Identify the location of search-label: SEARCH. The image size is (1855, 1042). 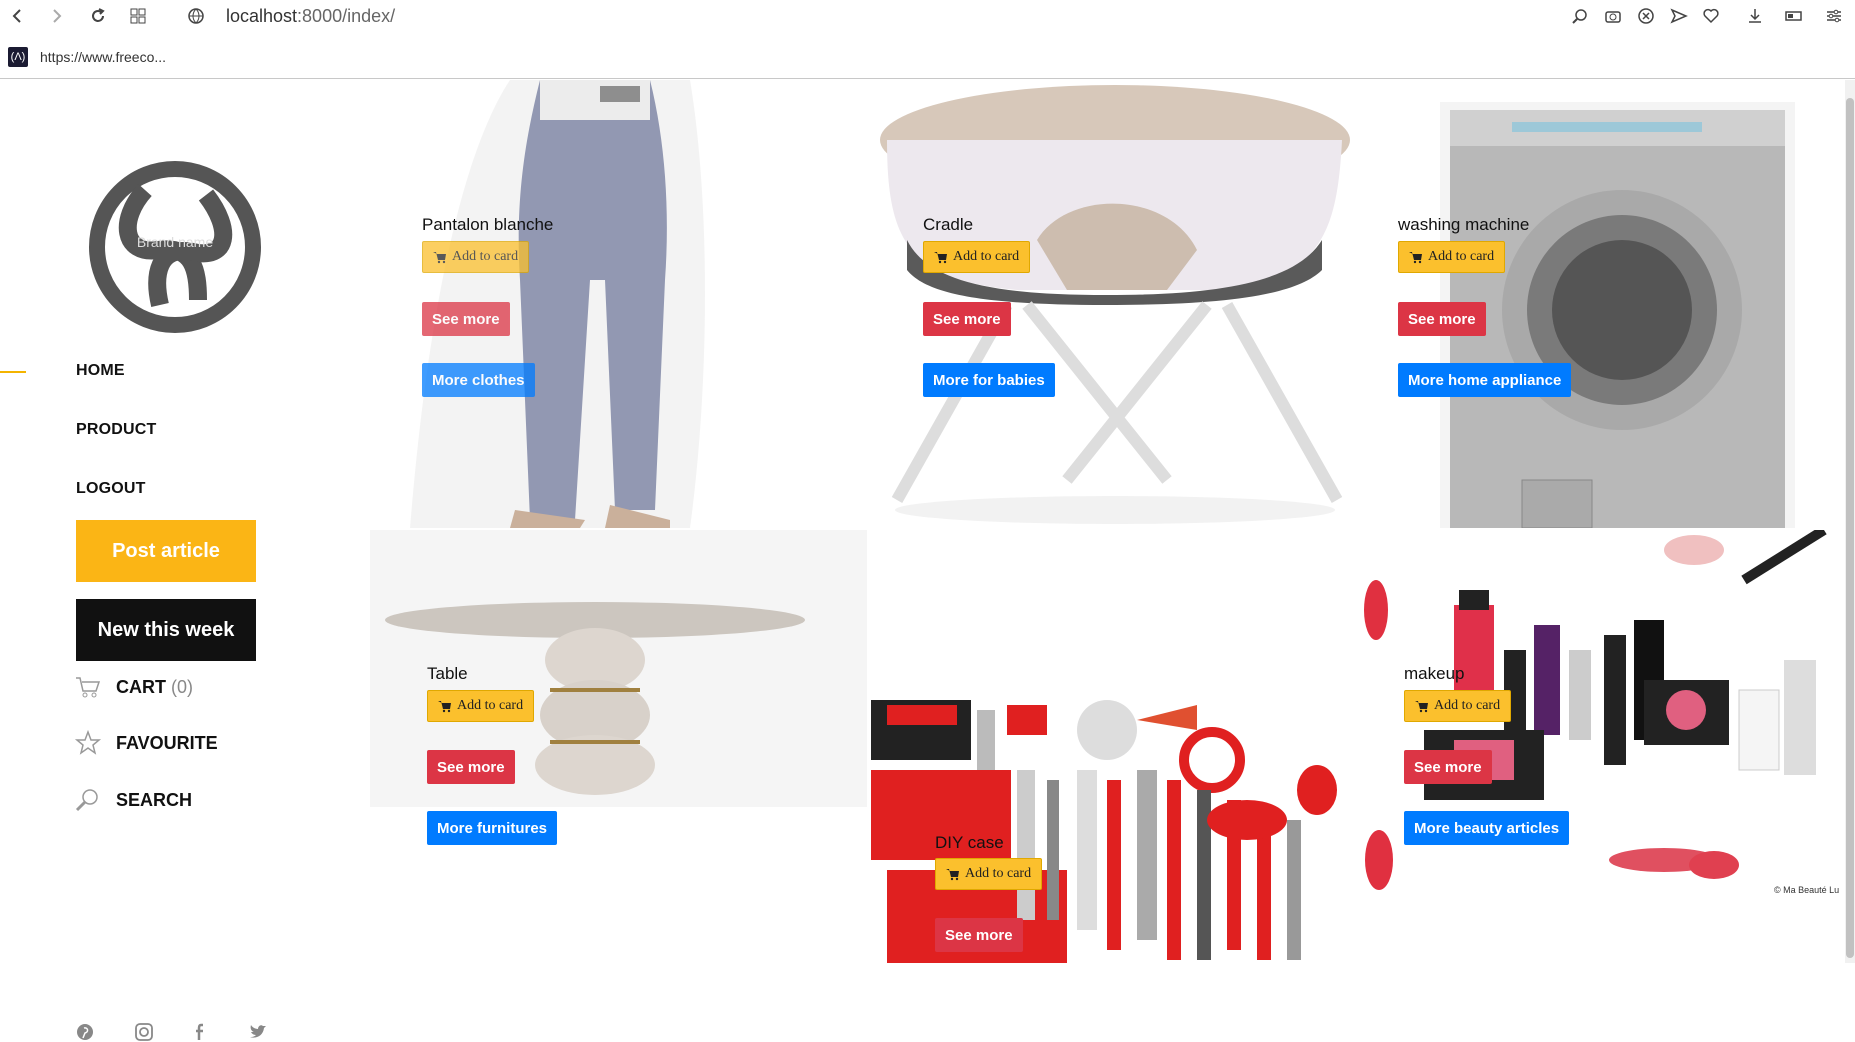
(154, 799).